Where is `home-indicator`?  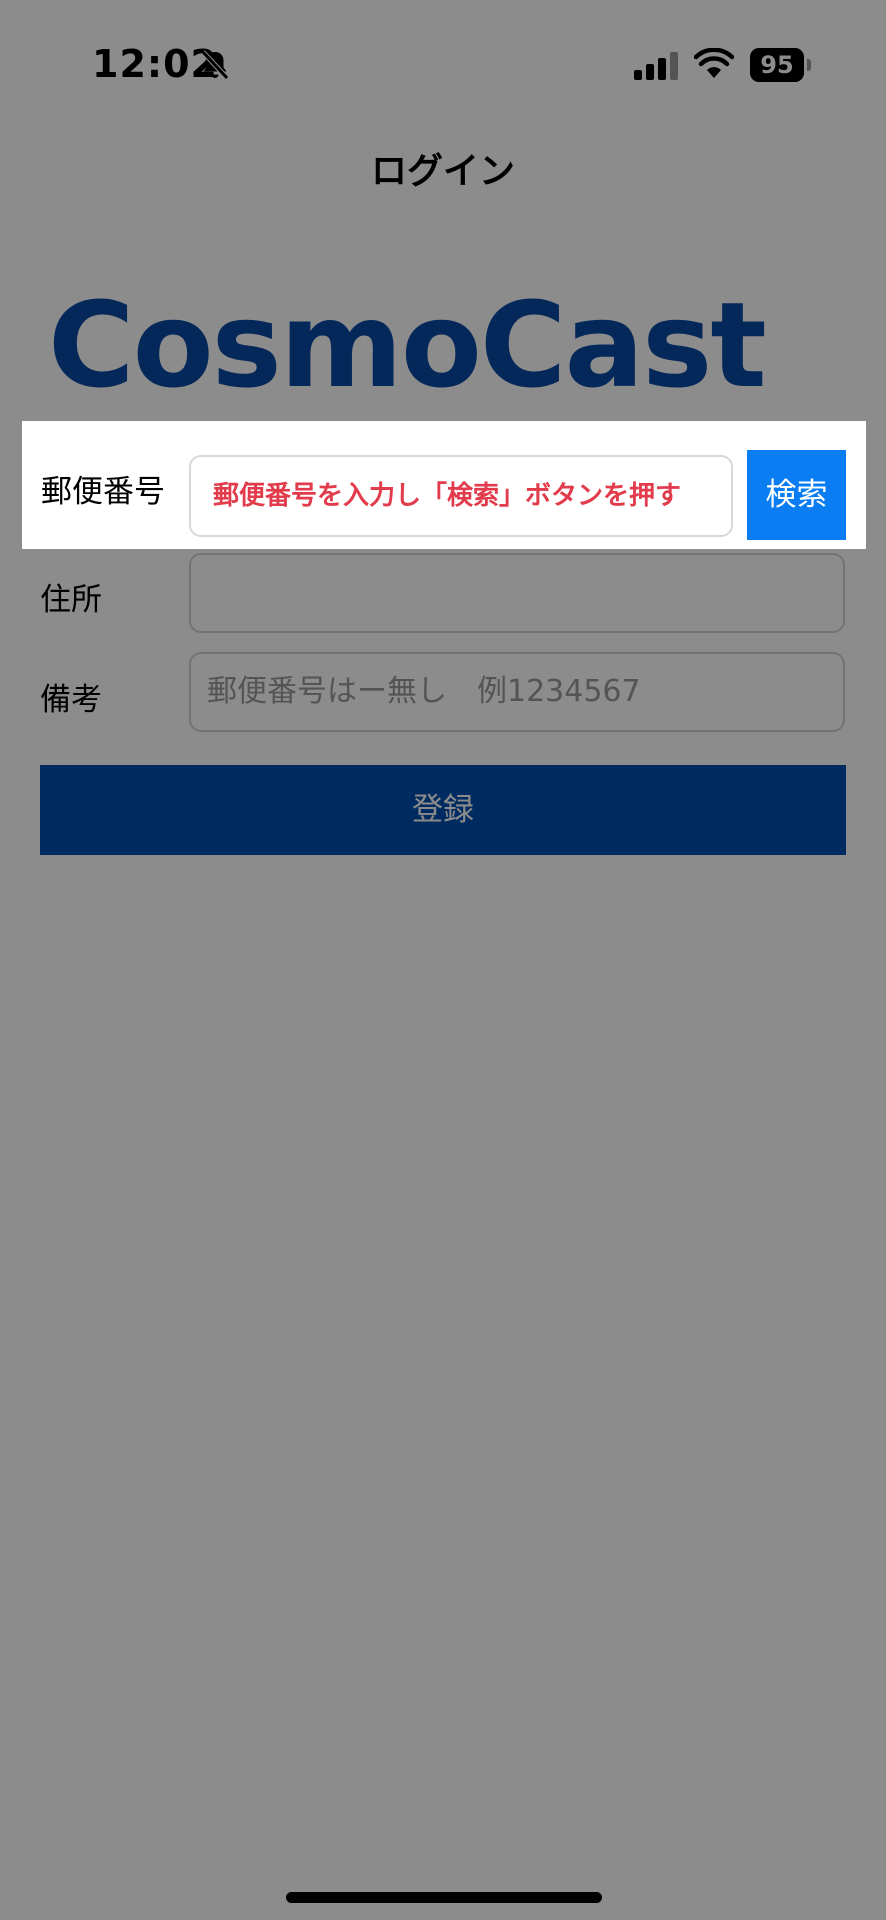 home-indicator is located at coordinates (444, 1897).